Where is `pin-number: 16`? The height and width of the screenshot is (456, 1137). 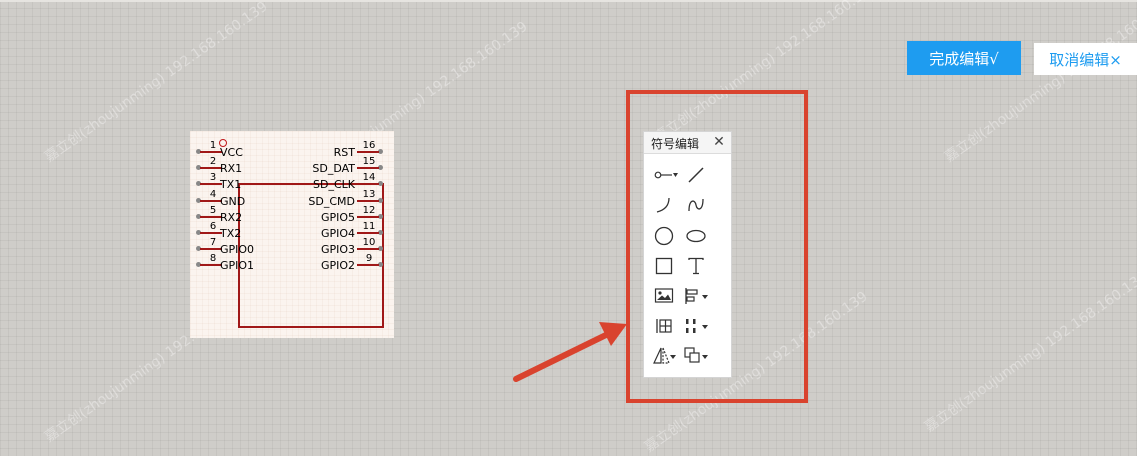 pin-number: 16 is located at coordinates (369, 145).